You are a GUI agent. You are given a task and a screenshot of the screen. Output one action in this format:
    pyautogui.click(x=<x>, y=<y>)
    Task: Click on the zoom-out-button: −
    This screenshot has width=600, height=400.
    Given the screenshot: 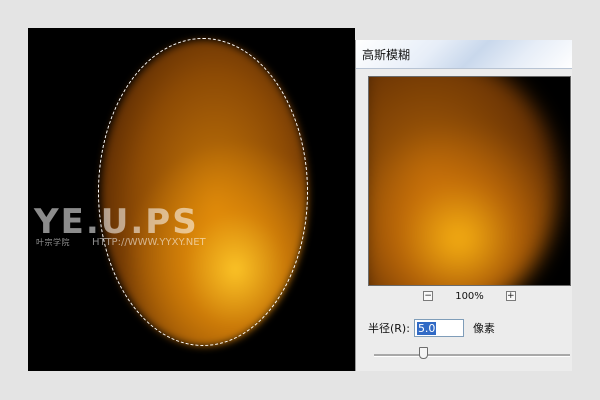 What is the action you would take?
    pyautogui.click(x=428, y=295)
    